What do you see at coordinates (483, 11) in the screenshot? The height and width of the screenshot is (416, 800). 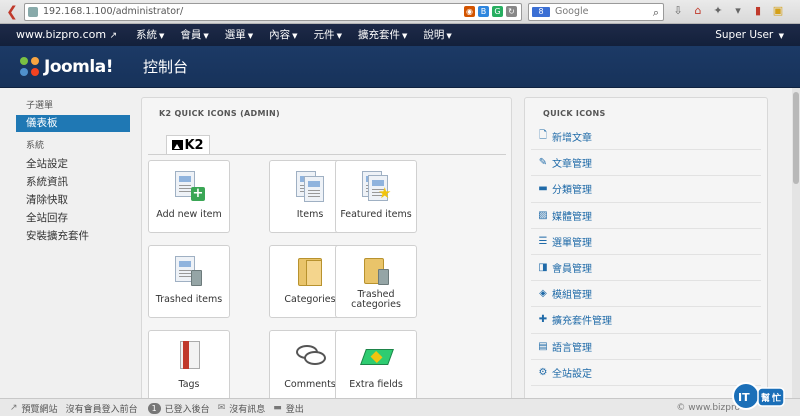 I see `extension-icon: B` at bounding box center [483, 11].